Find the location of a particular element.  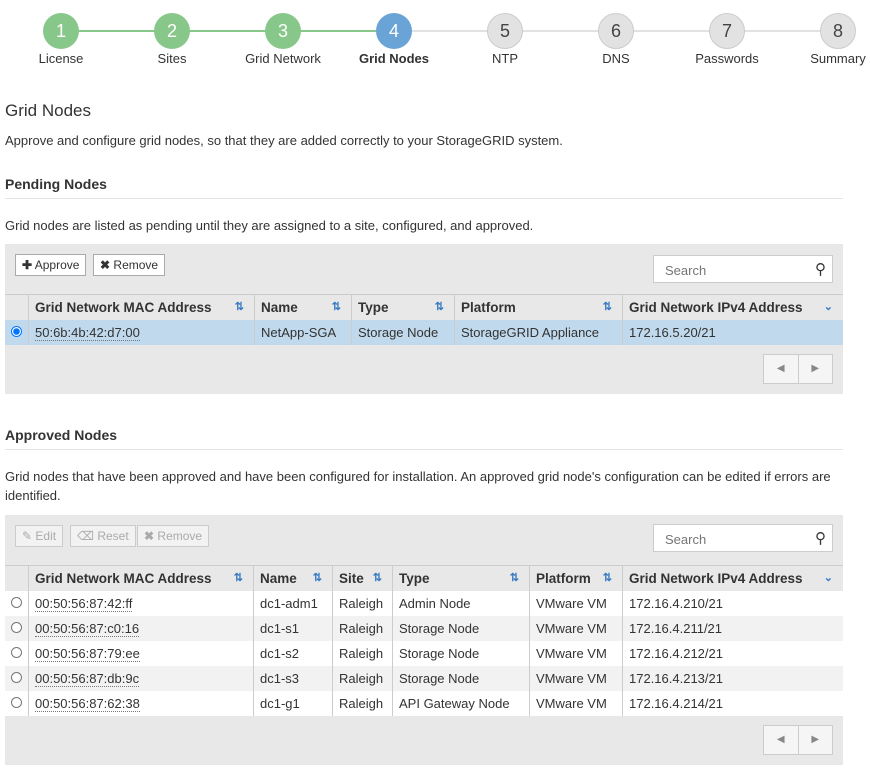

step-6-circle: 6 is located at coordinates (616, 31).